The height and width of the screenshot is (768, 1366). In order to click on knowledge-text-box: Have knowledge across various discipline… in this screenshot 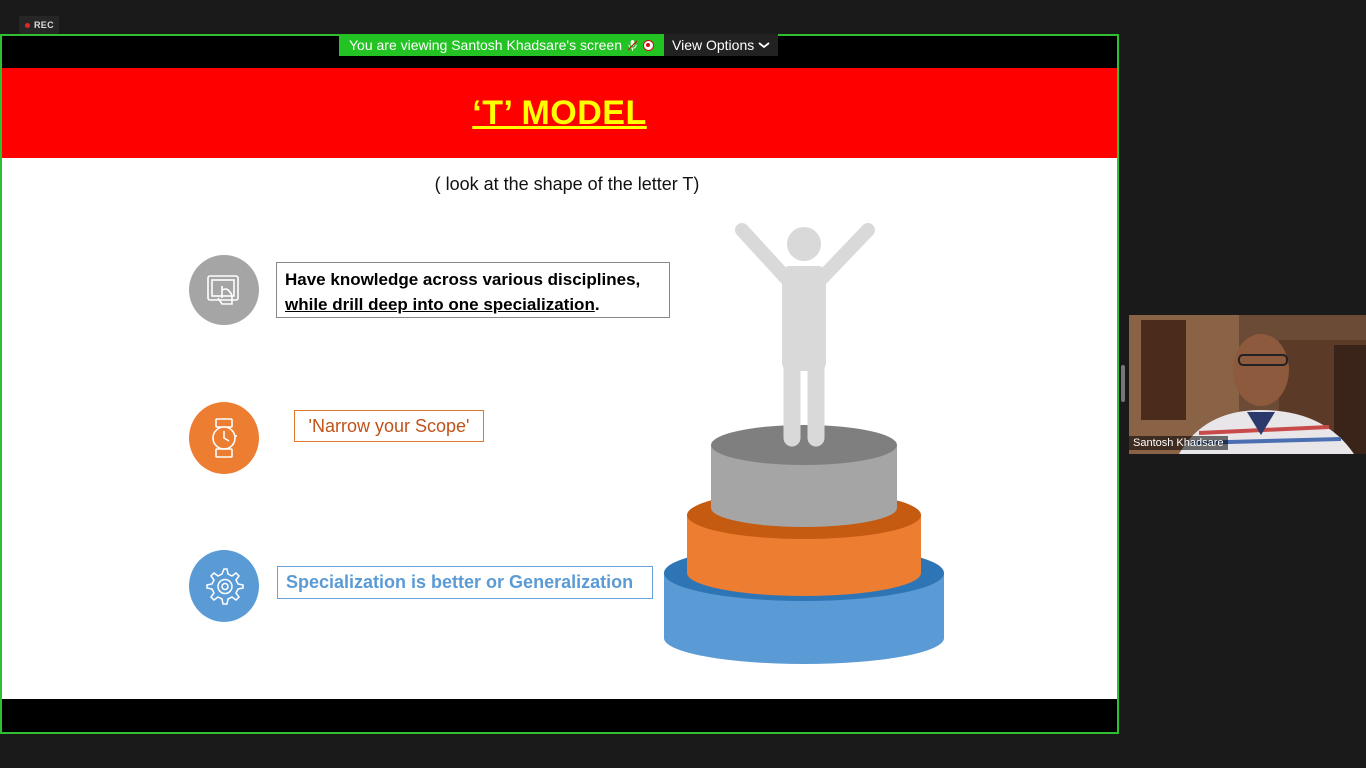, I will do `click(473, 290)`.